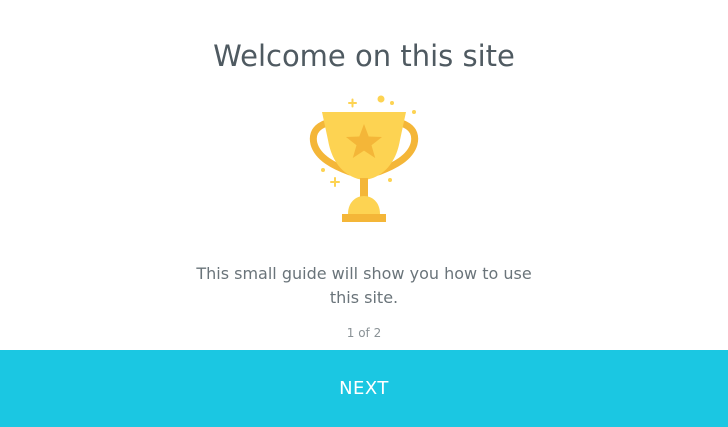 The image size is (728, 427). I want to click on dialog-title: Welcome on this site, so click(364, 56).